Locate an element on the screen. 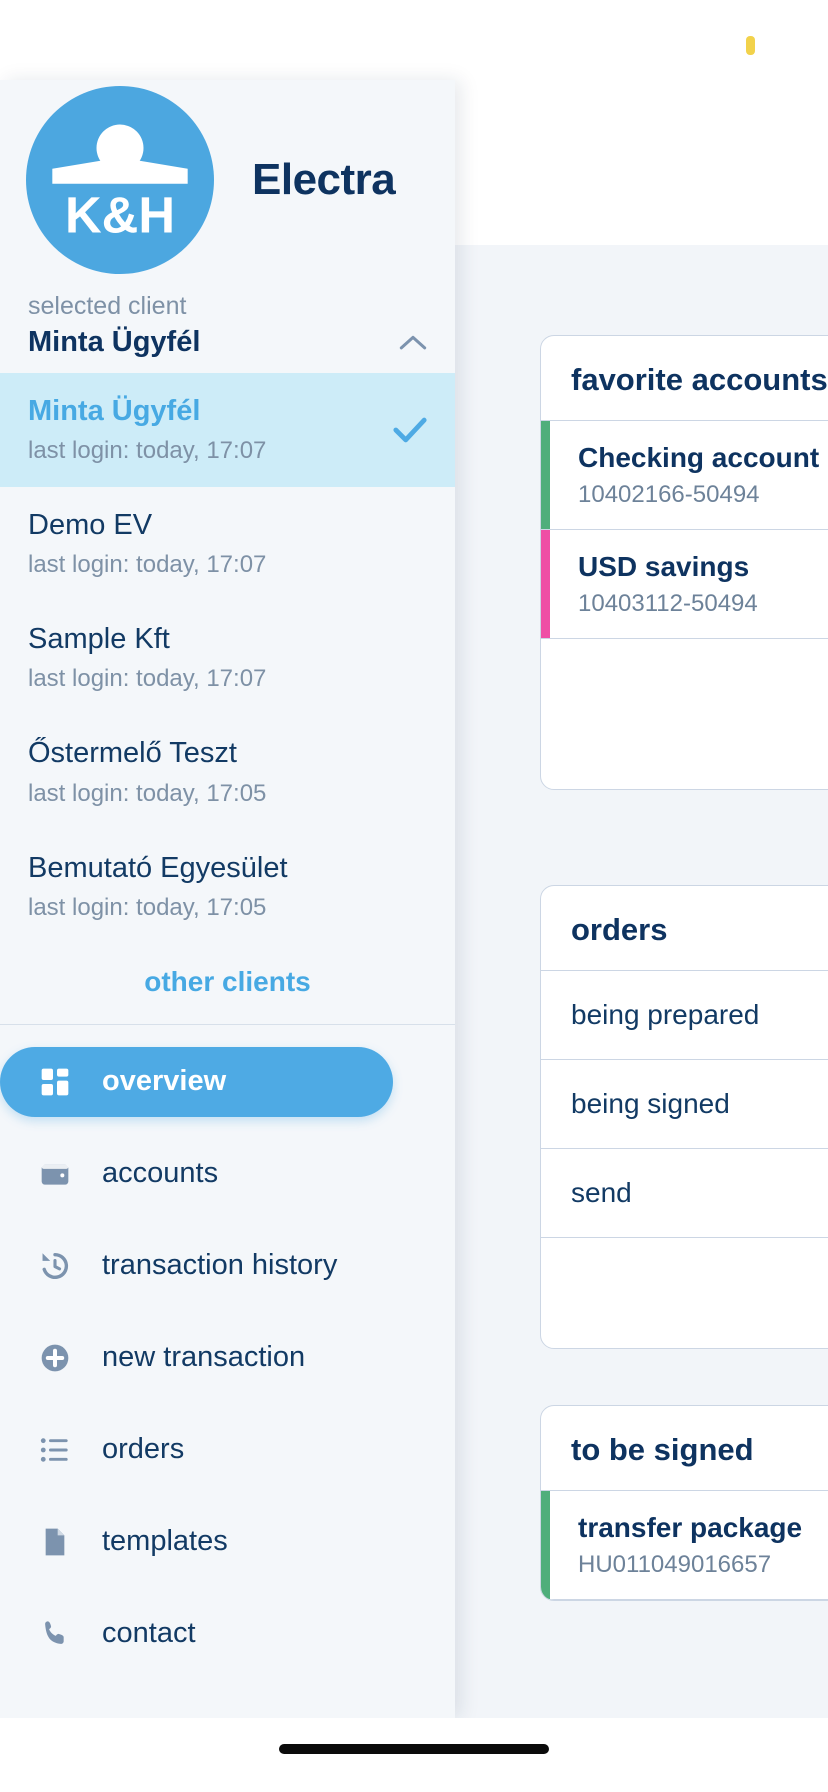 The height and width of the screenshot is (1792, 828). card-header: favorite accounts is located at coordinates (684, 378).